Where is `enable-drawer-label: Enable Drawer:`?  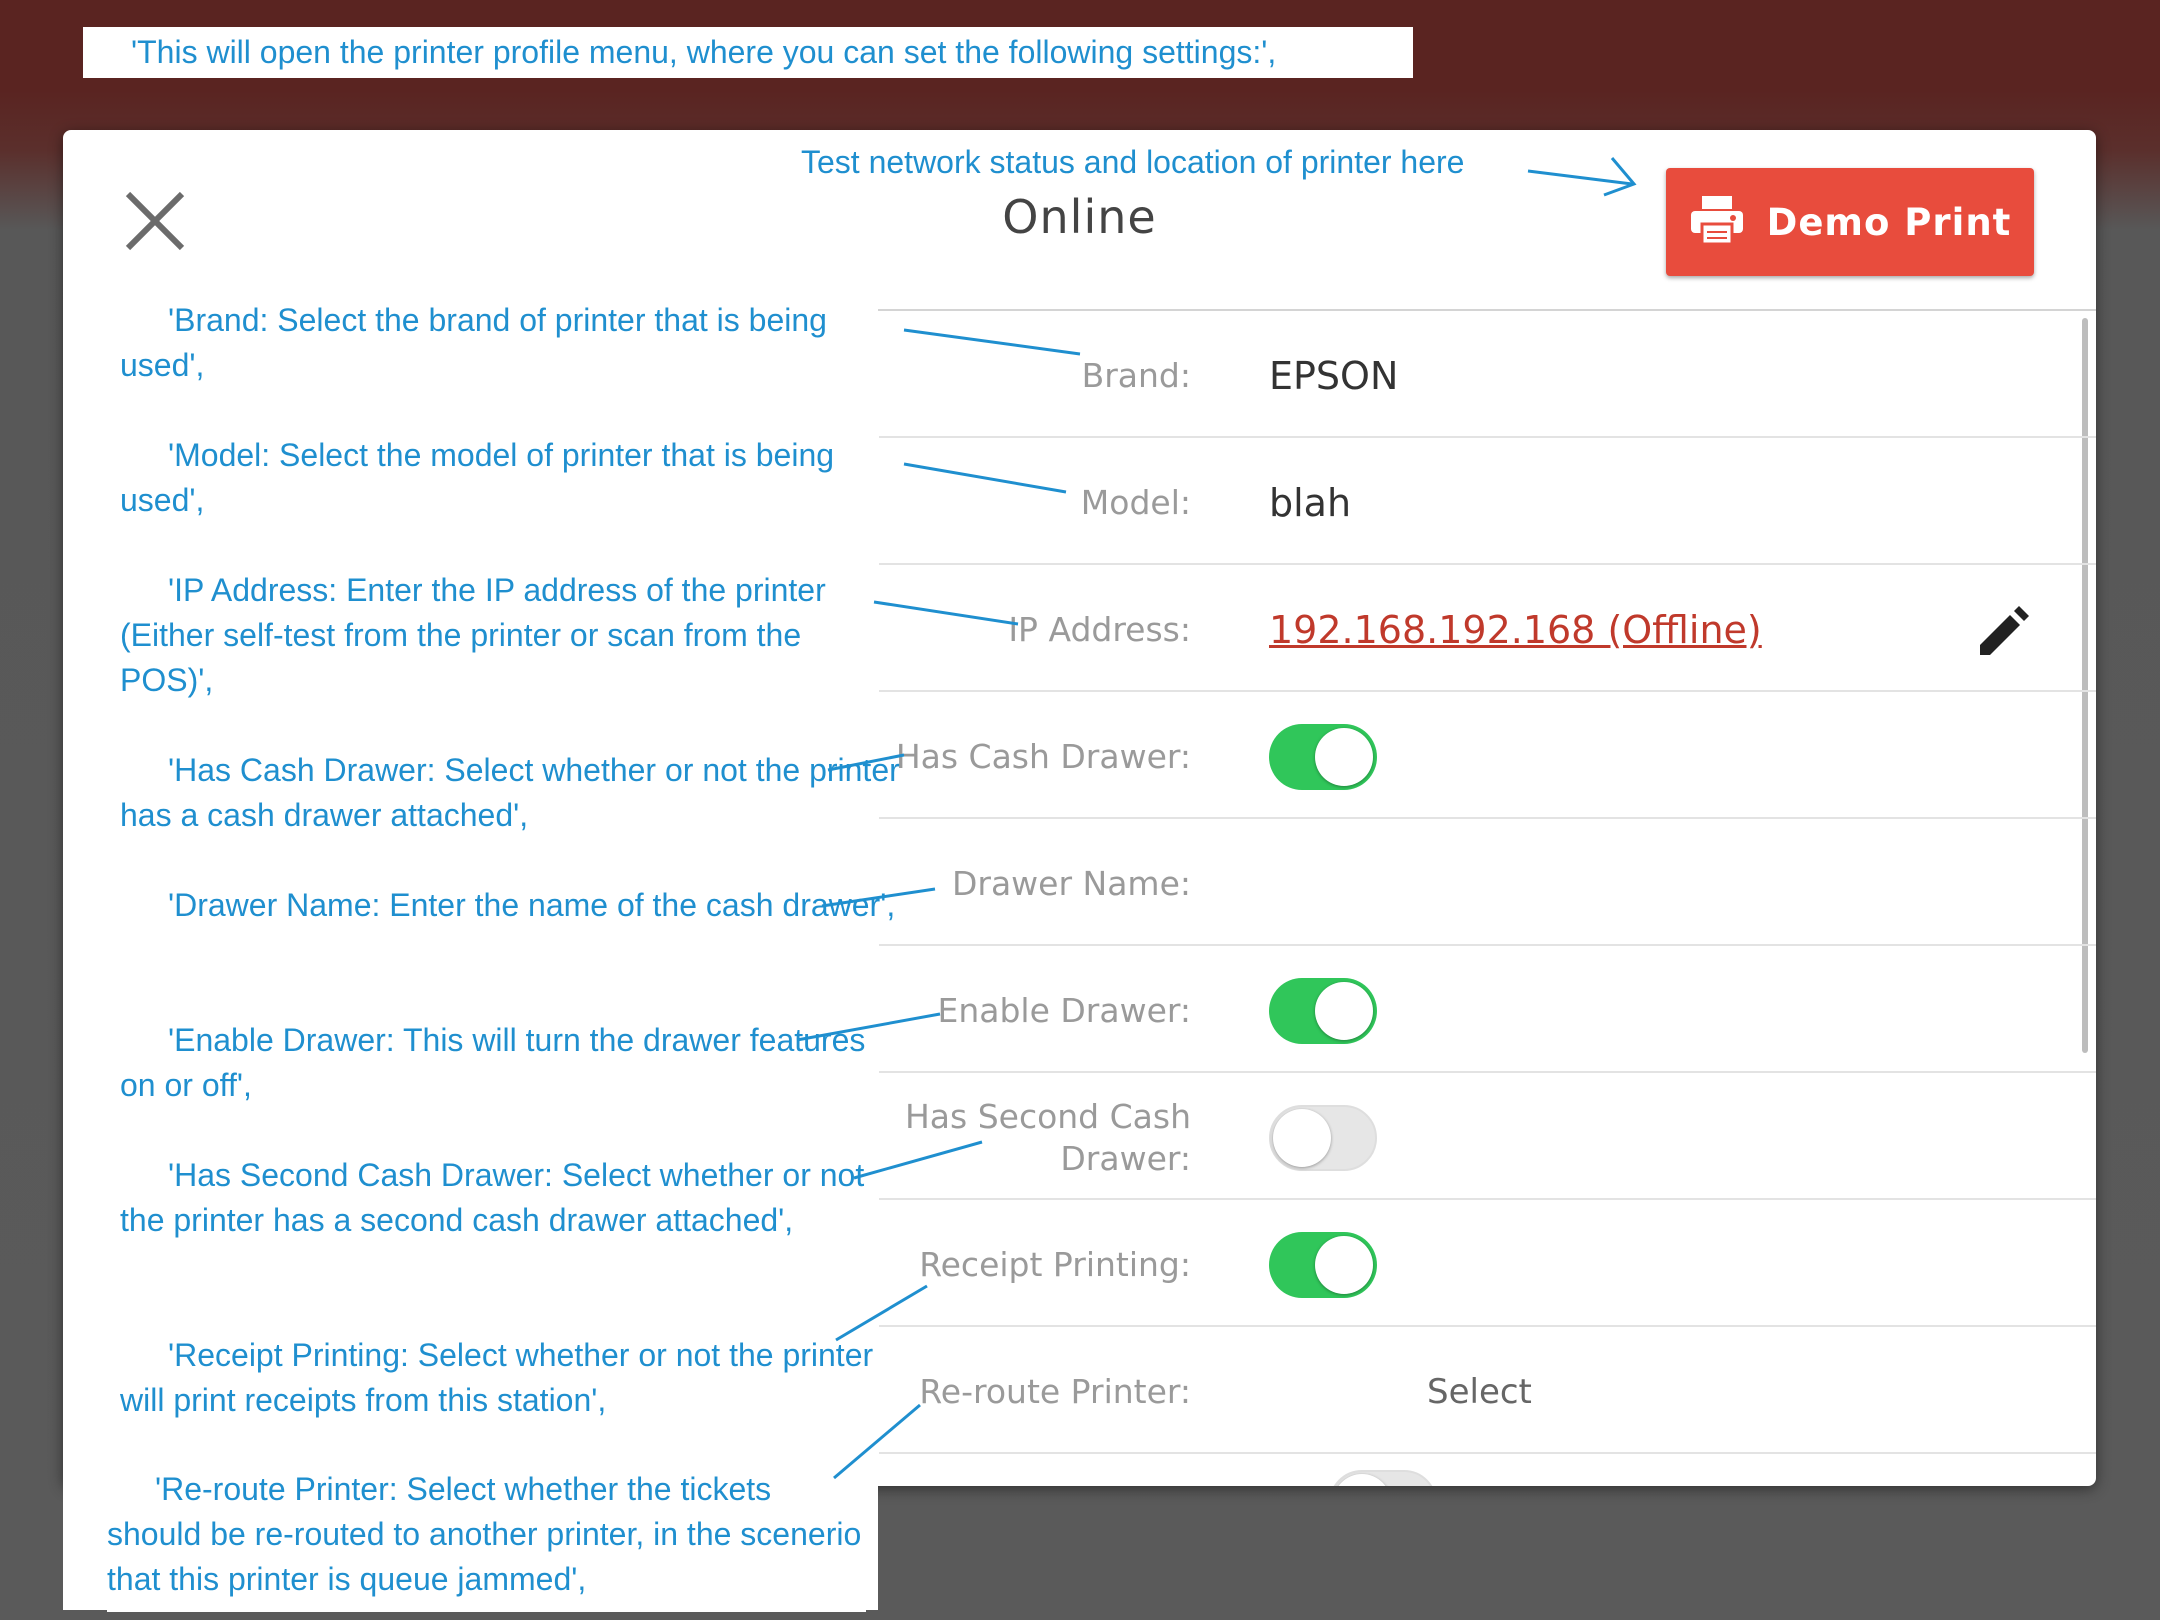 enable-drawer-label: Enable Drawer: is located at coordinates (1064, 1010).